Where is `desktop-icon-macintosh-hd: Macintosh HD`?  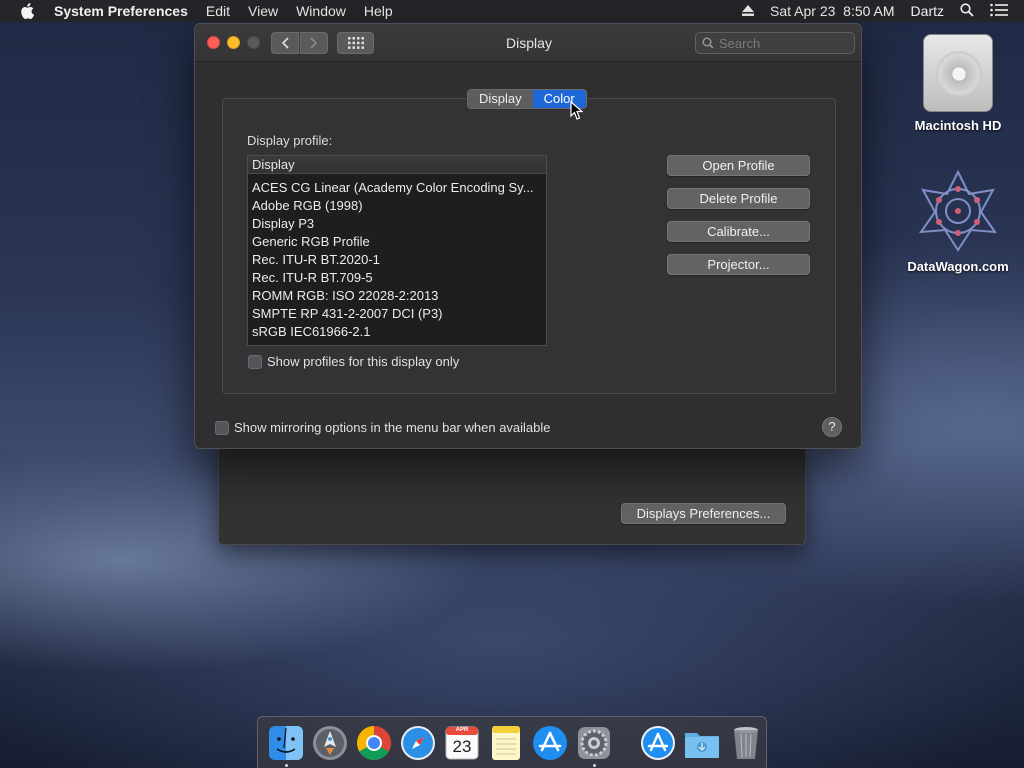
desktop-icon-macintosh-hd: Macintosh HD is located at coordinates (958, 83).